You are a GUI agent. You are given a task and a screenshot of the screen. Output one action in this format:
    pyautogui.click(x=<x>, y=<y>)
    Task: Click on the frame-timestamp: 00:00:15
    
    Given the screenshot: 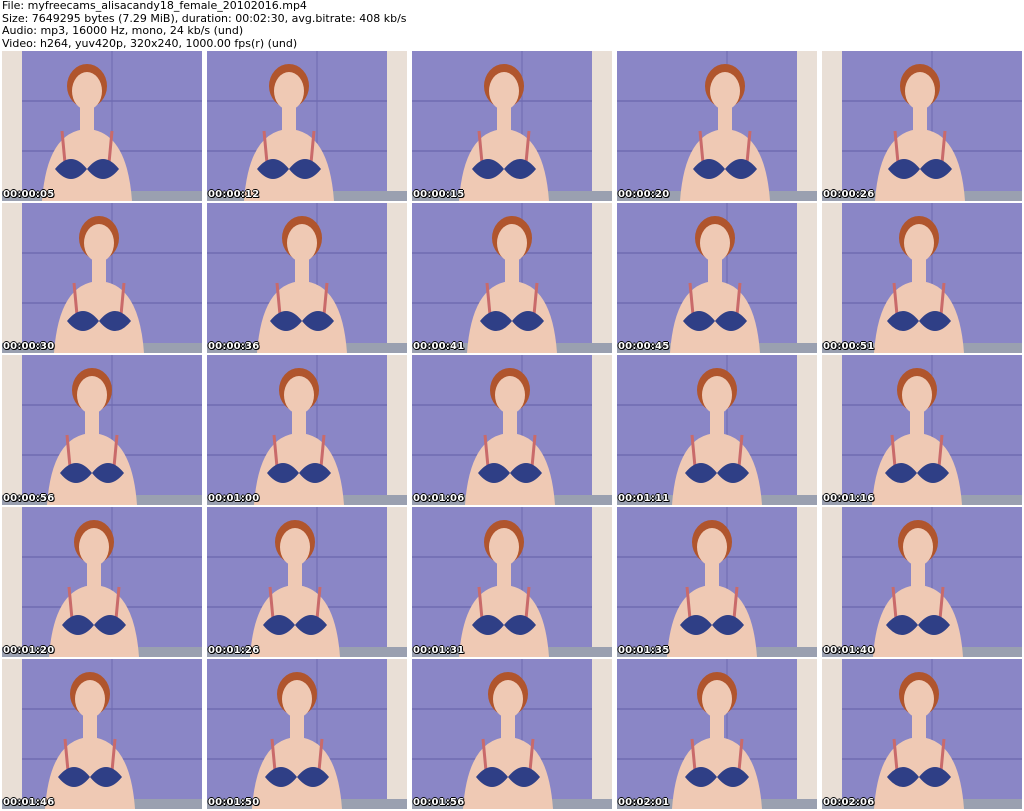 What is the action you would take?
    pyautogui.click(x=439, y=194)
    